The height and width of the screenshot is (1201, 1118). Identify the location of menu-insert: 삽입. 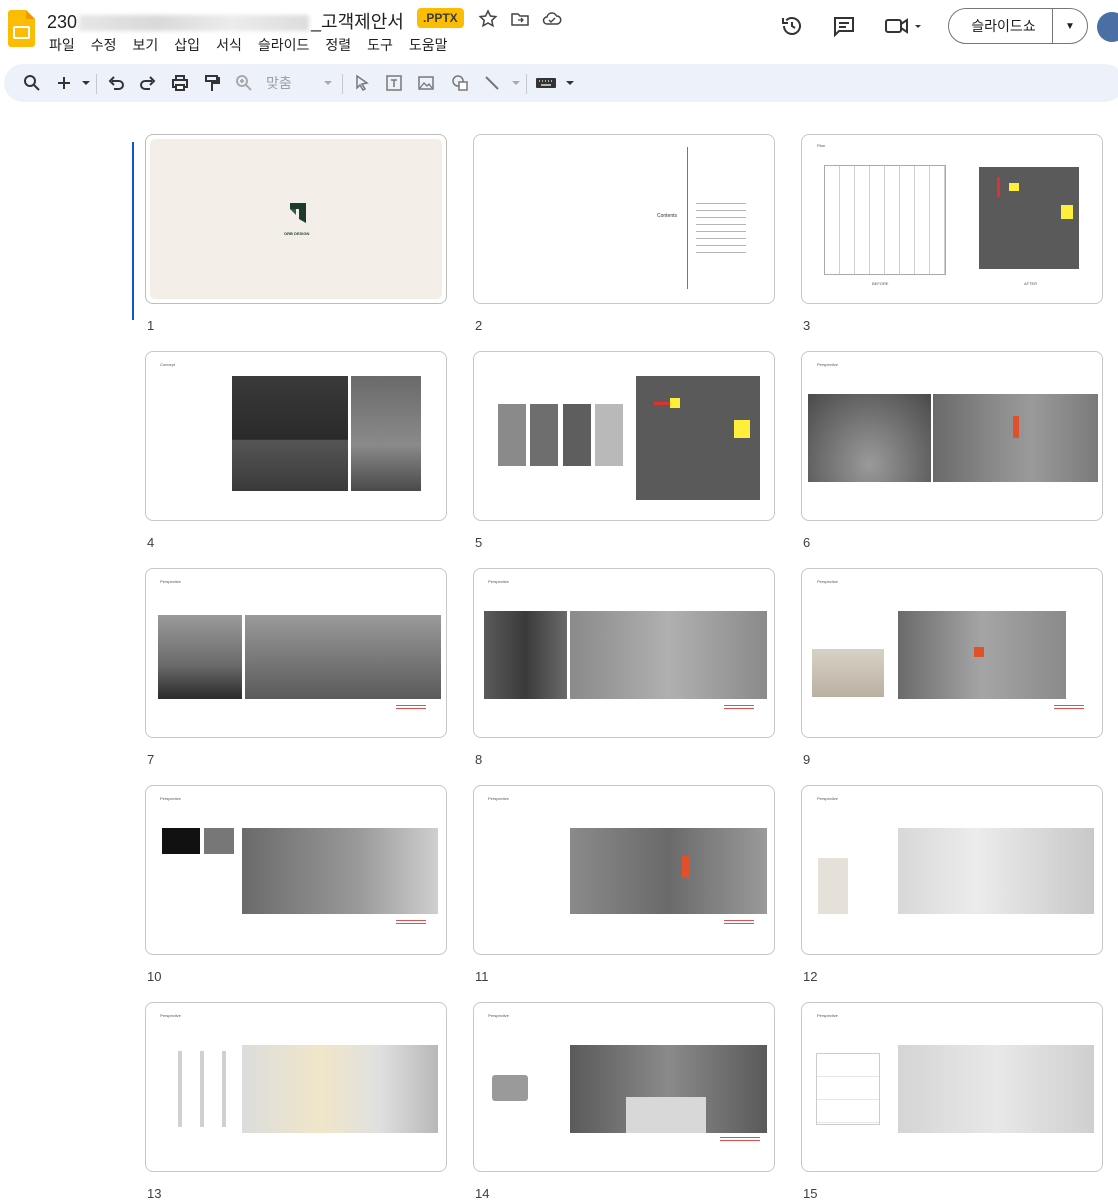
(187, 45).